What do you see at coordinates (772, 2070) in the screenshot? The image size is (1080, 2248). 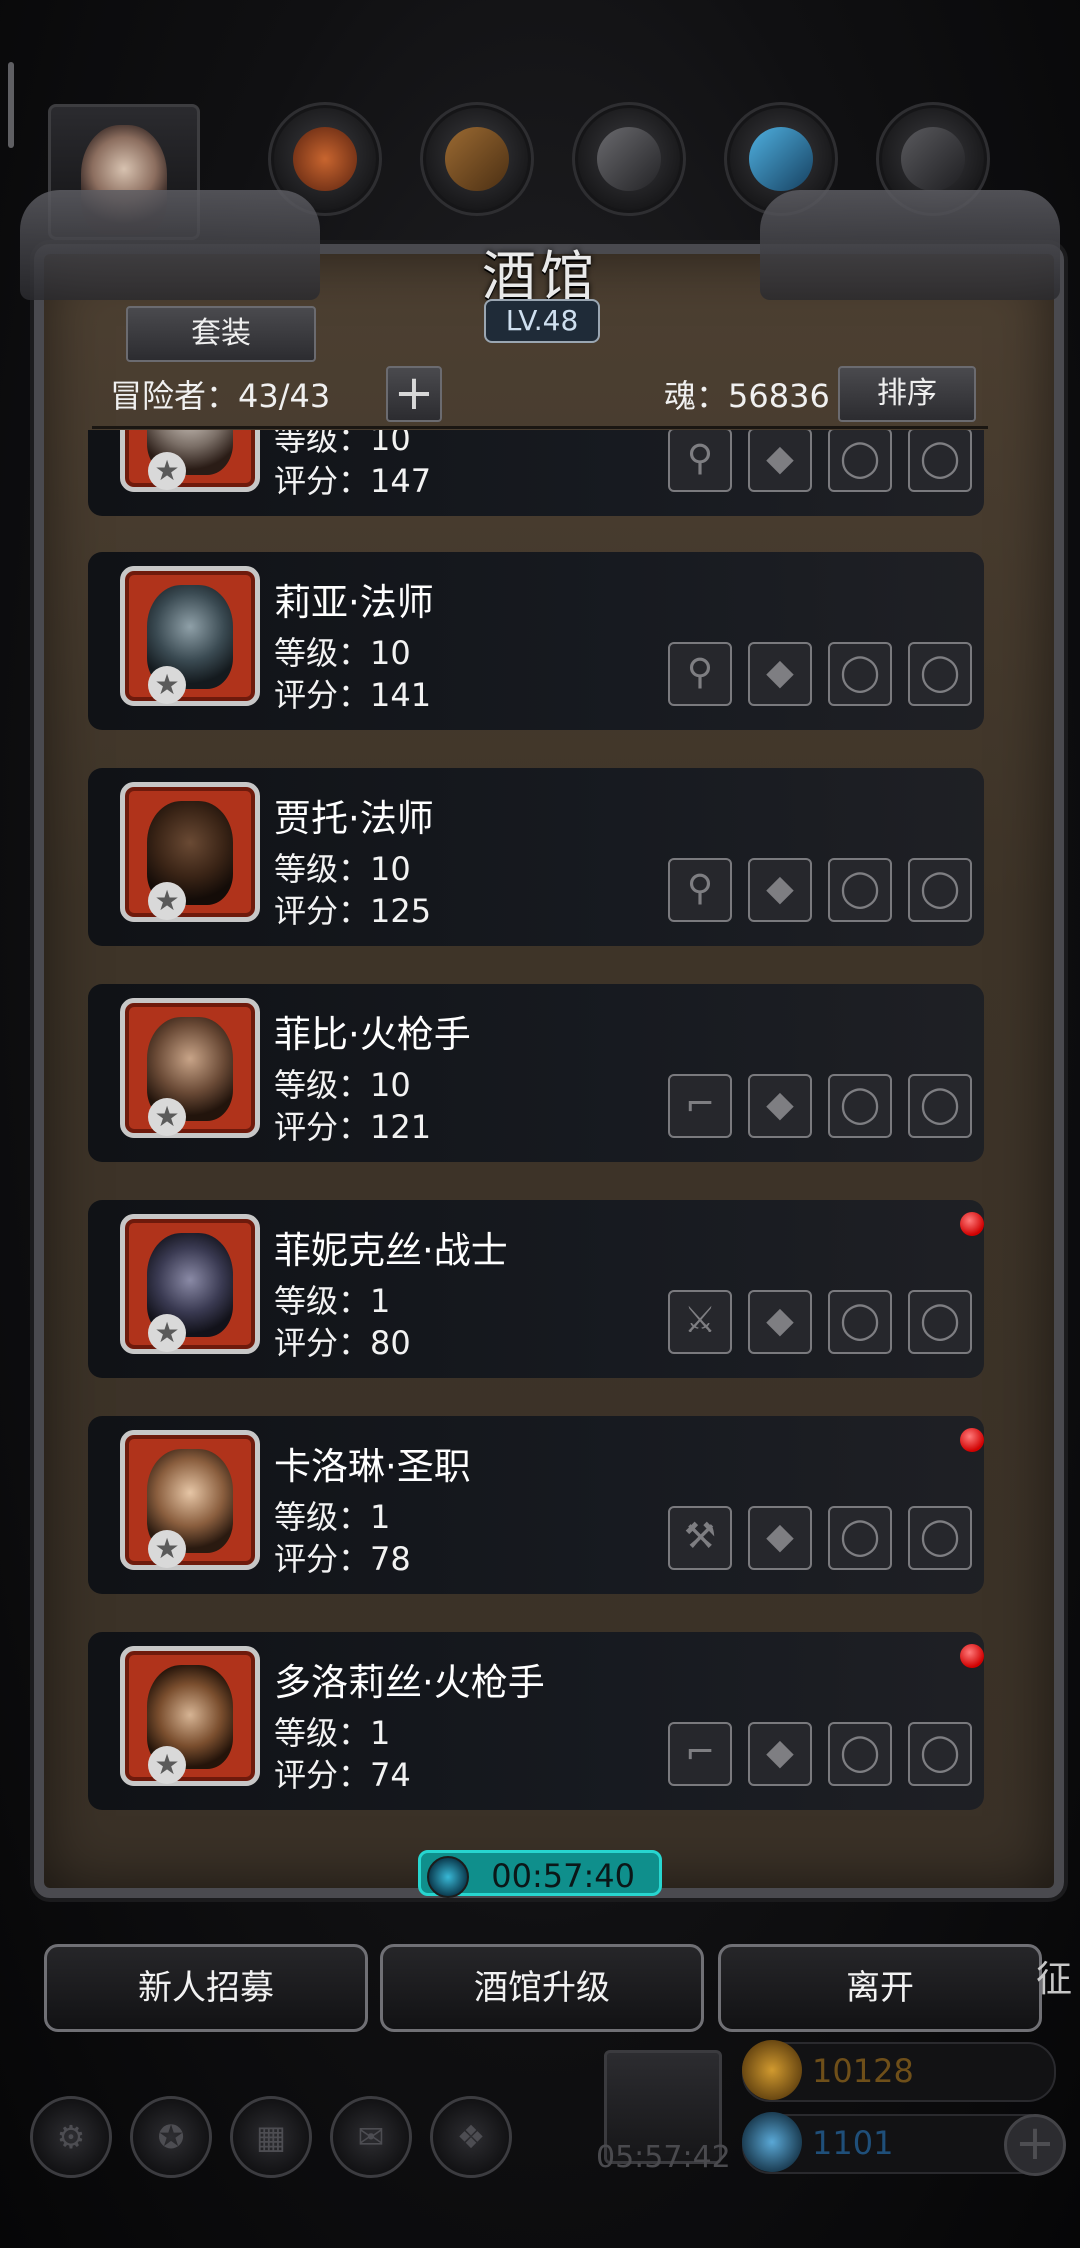 I see `gold-coin-icon` at bounding box center [772, 2070].